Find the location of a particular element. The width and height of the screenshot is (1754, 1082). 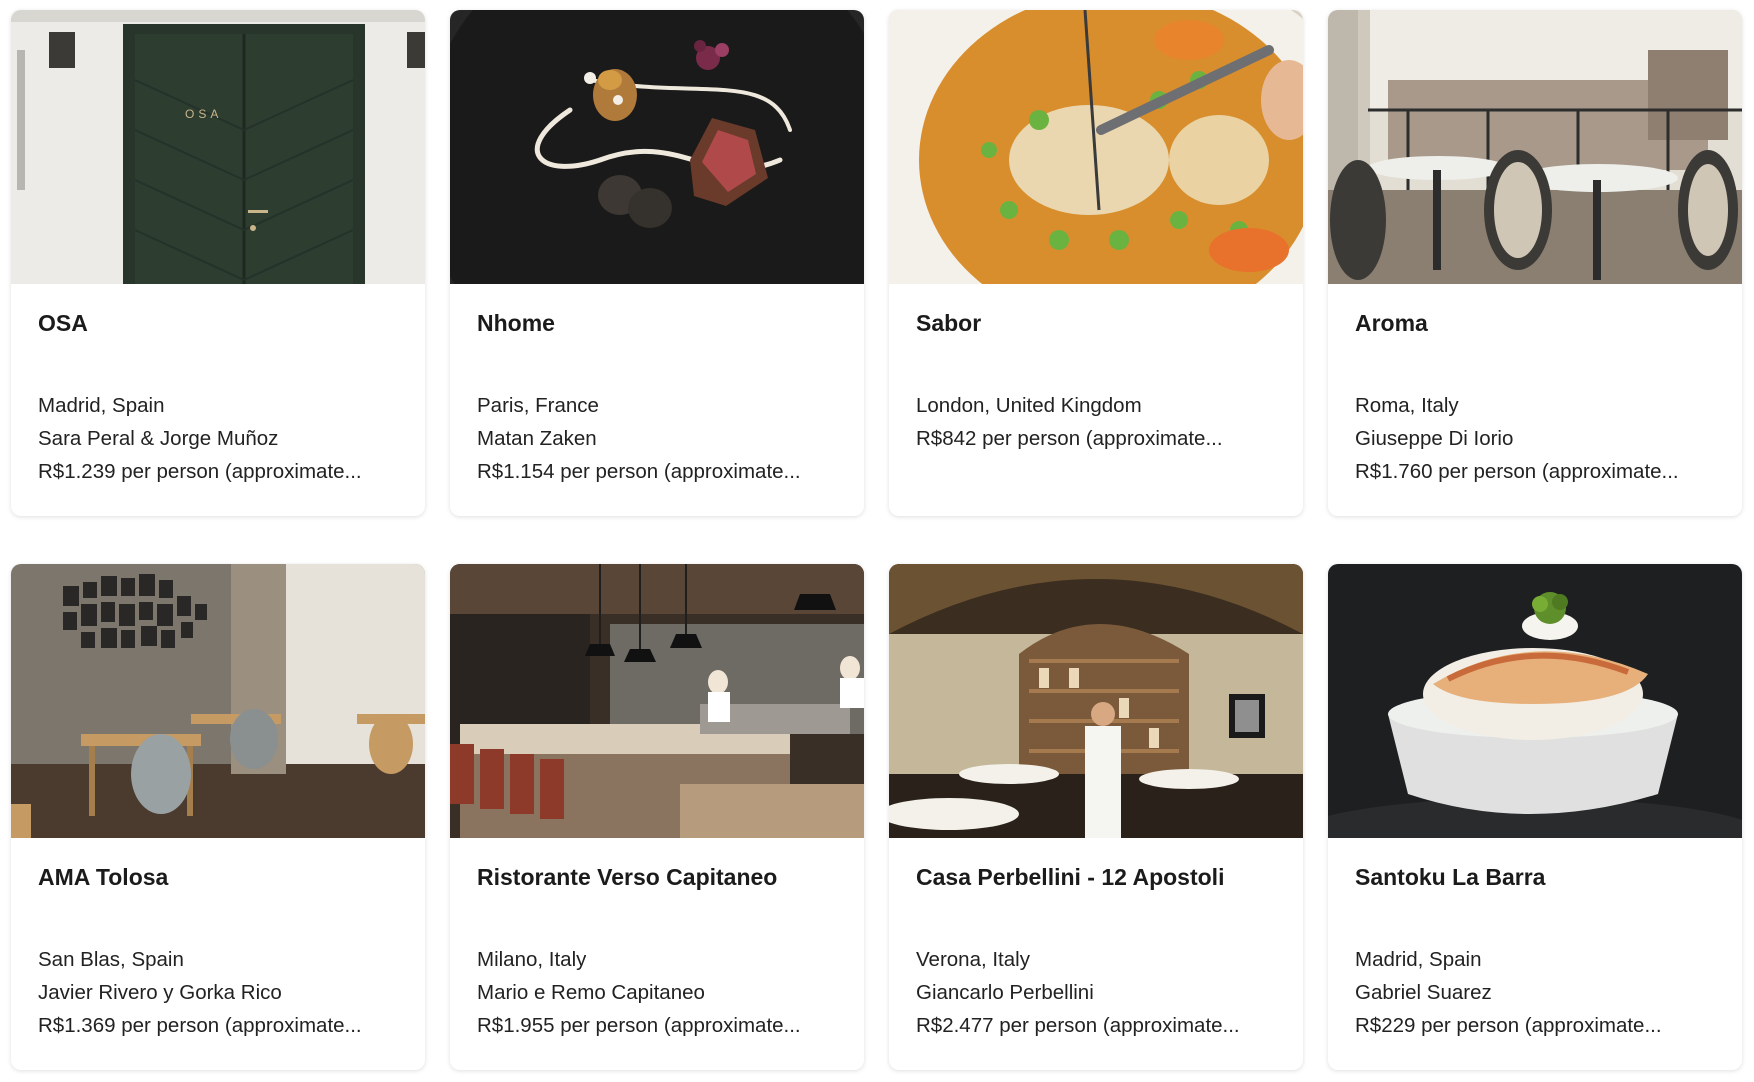

stew-bowl-photo is located at coordinates (1096, 147).